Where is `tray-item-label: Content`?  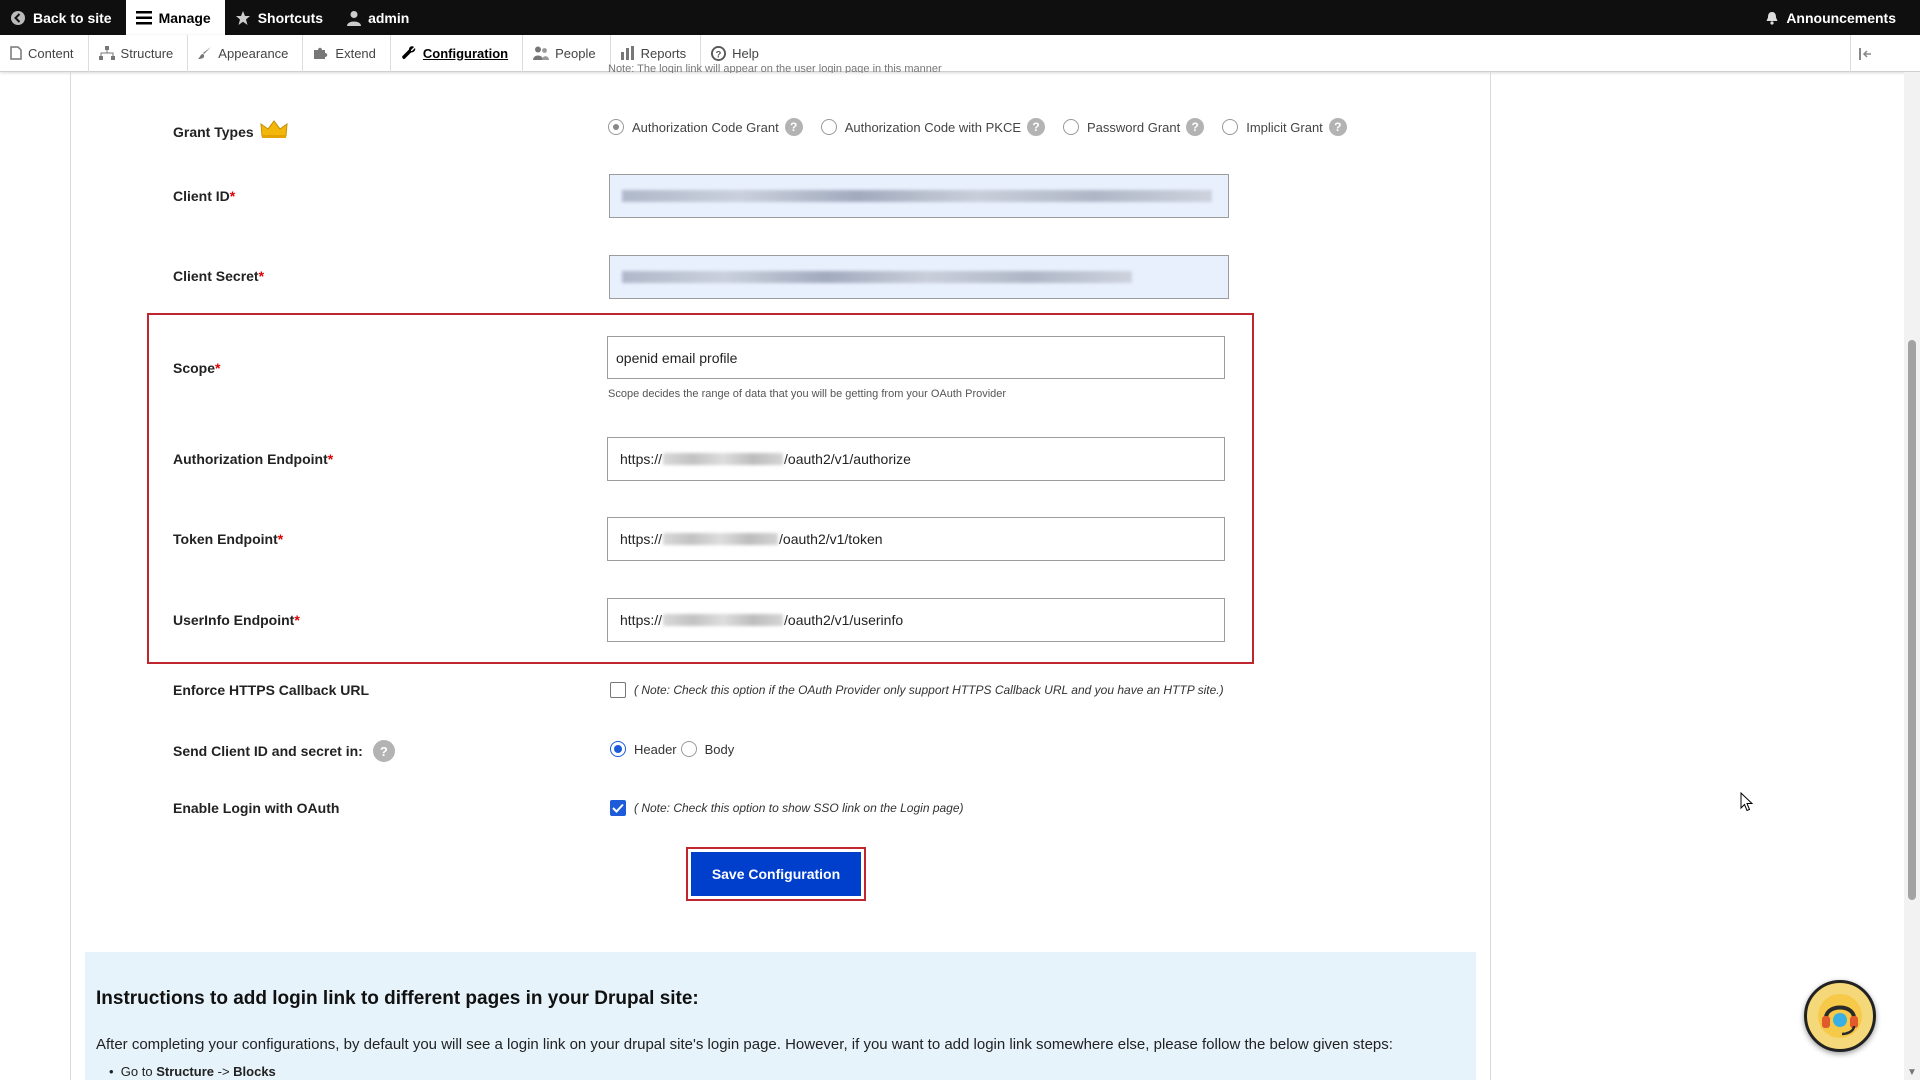
tray-item-label: Content is located at coordinates (51, 53).